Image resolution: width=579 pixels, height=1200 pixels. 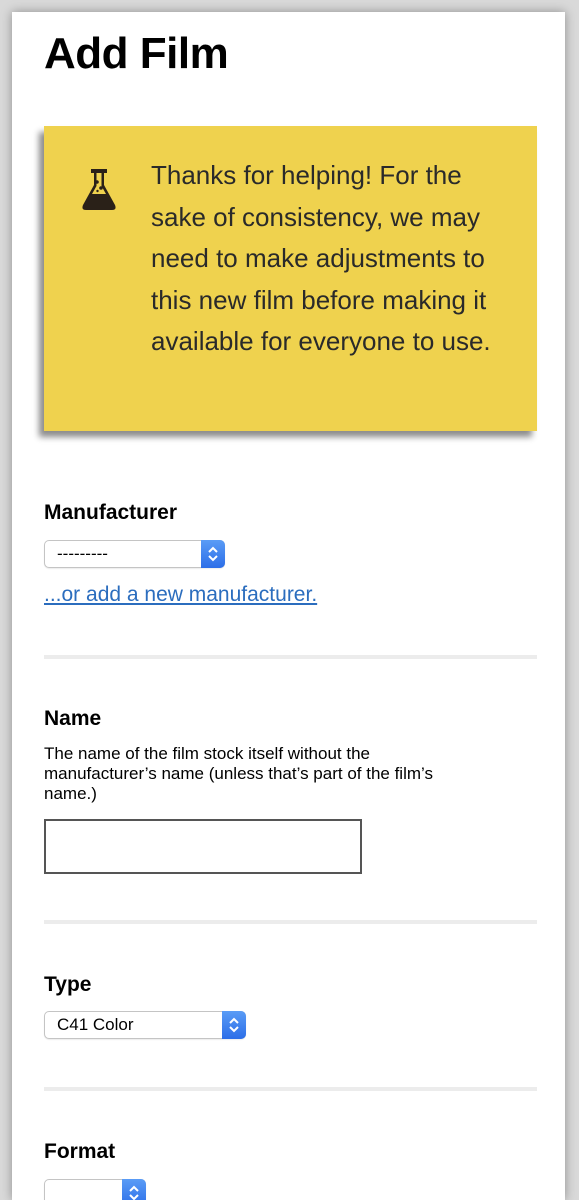 I want to click on add-manufacturer-link: ...or add a new manufacturer., so click(x=180, y=595).